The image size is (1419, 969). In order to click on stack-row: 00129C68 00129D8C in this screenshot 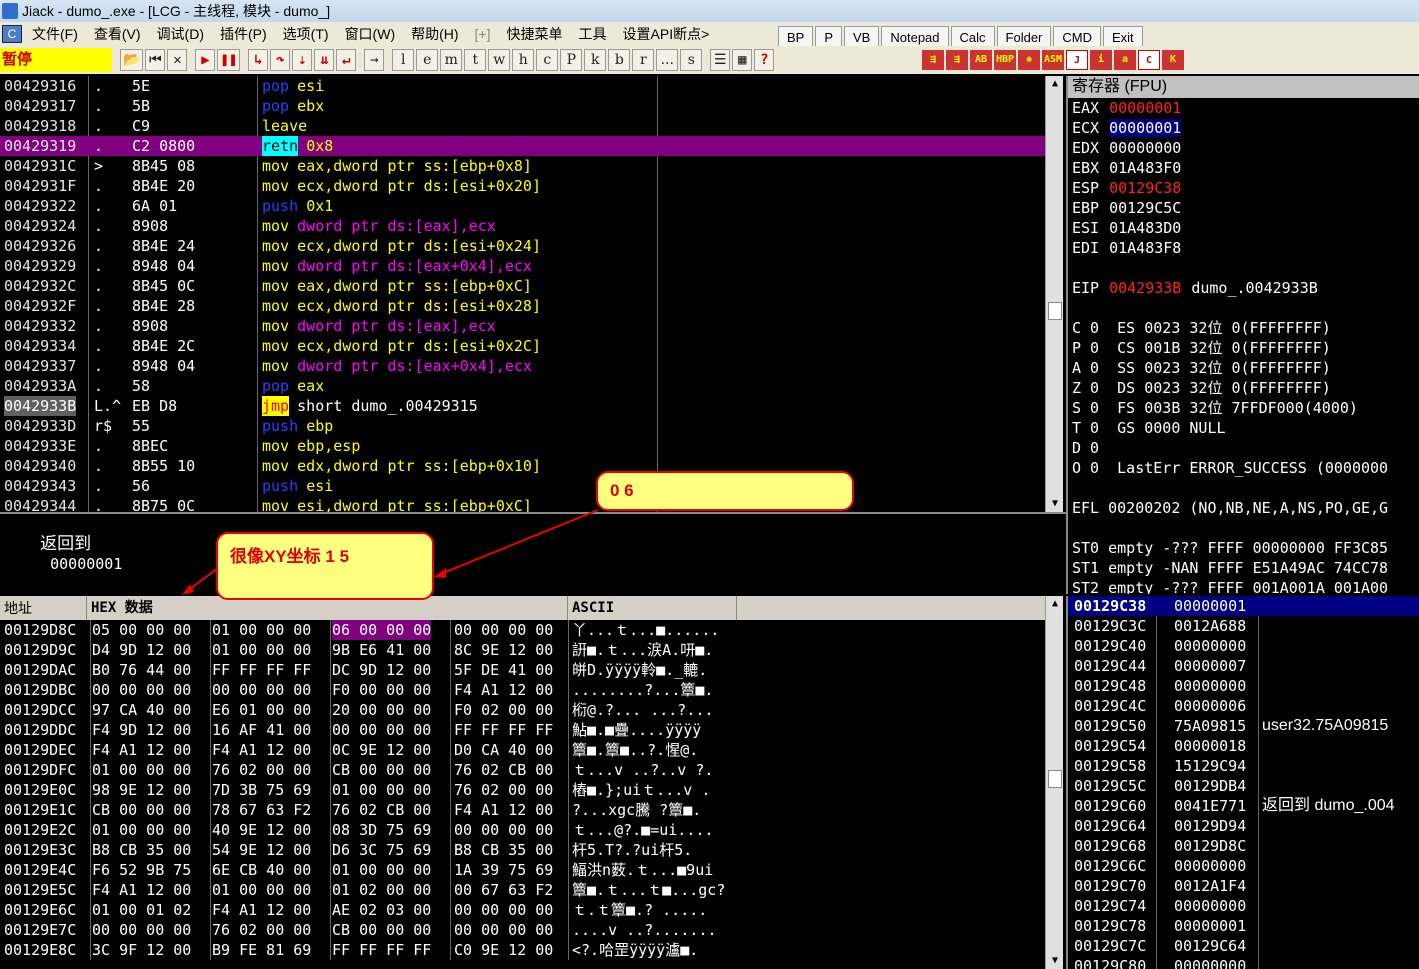, I will do `click(1243, 846)`.